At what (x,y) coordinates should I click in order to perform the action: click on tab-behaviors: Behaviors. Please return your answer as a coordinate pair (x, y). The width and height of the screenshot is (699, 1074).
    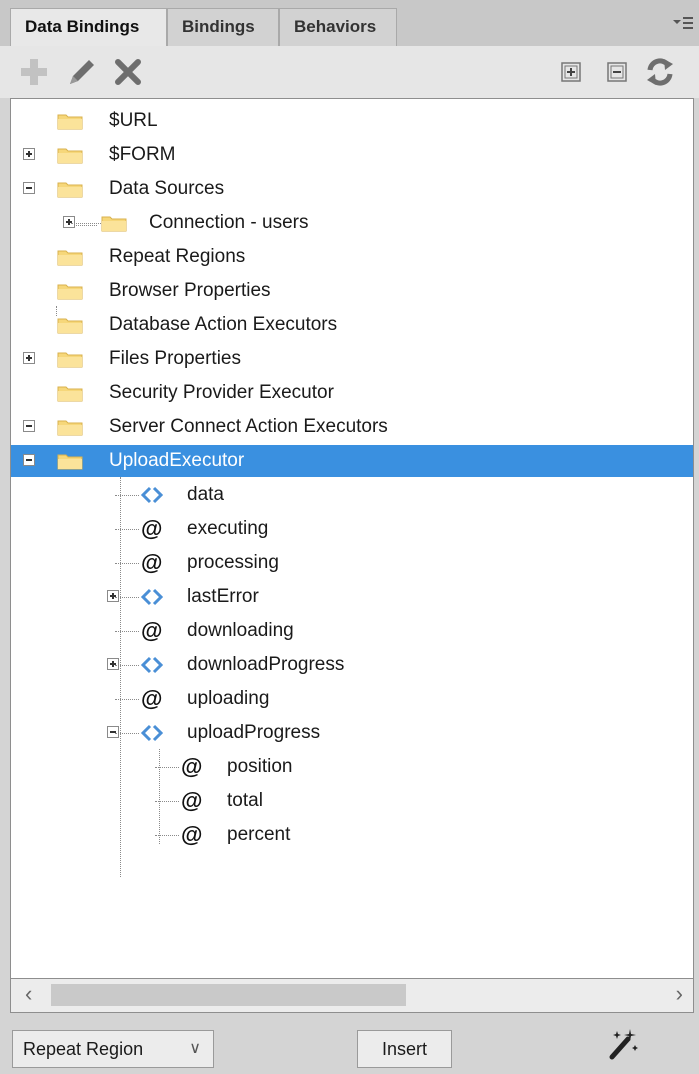
    Looking at the image, I should click on (338, 27).